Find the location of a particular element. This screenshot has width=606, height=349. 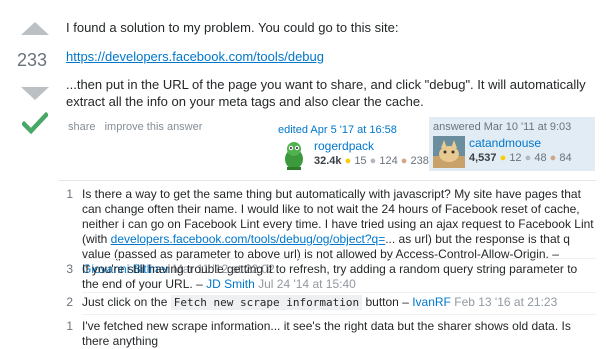

vote-count: 233 is located at coordinates (32, 60).